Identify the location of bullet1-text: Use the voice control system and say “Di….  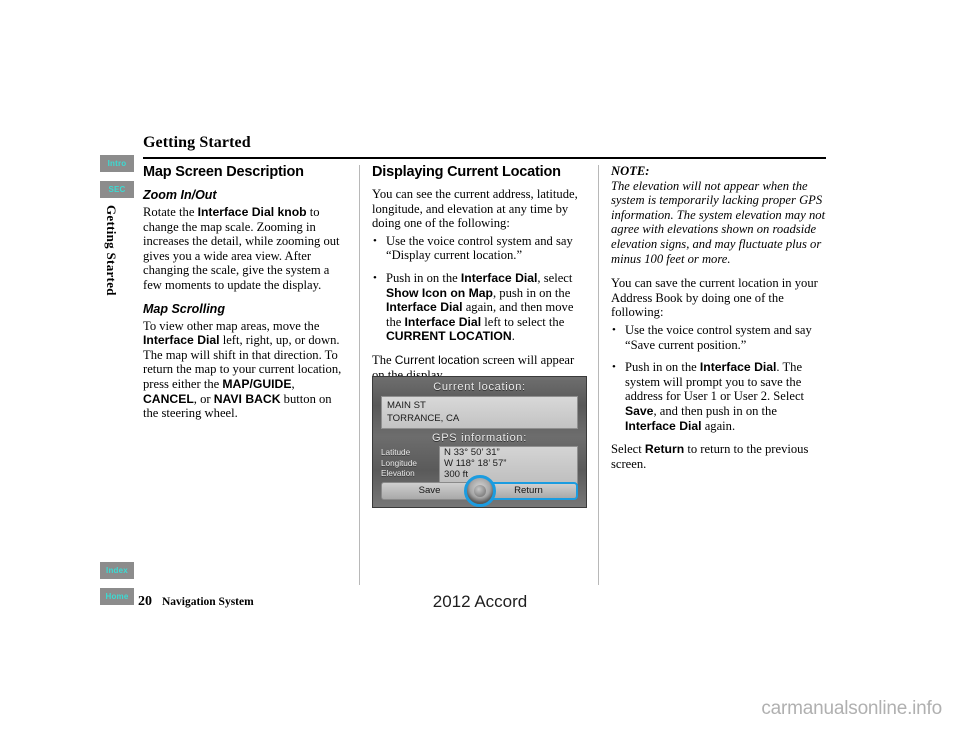
(479, 248).